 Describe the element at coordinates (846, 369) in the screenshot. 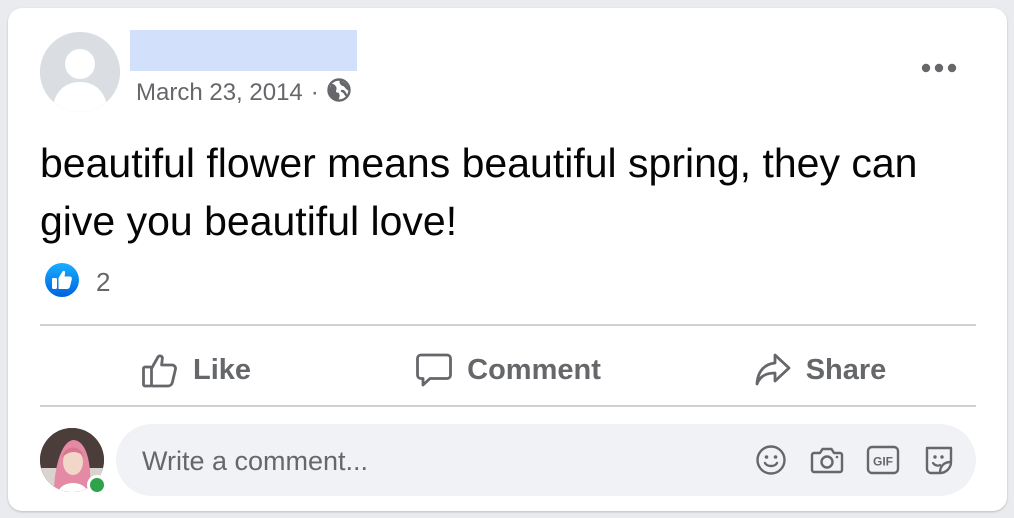

I see `share-label: Share` at that location.